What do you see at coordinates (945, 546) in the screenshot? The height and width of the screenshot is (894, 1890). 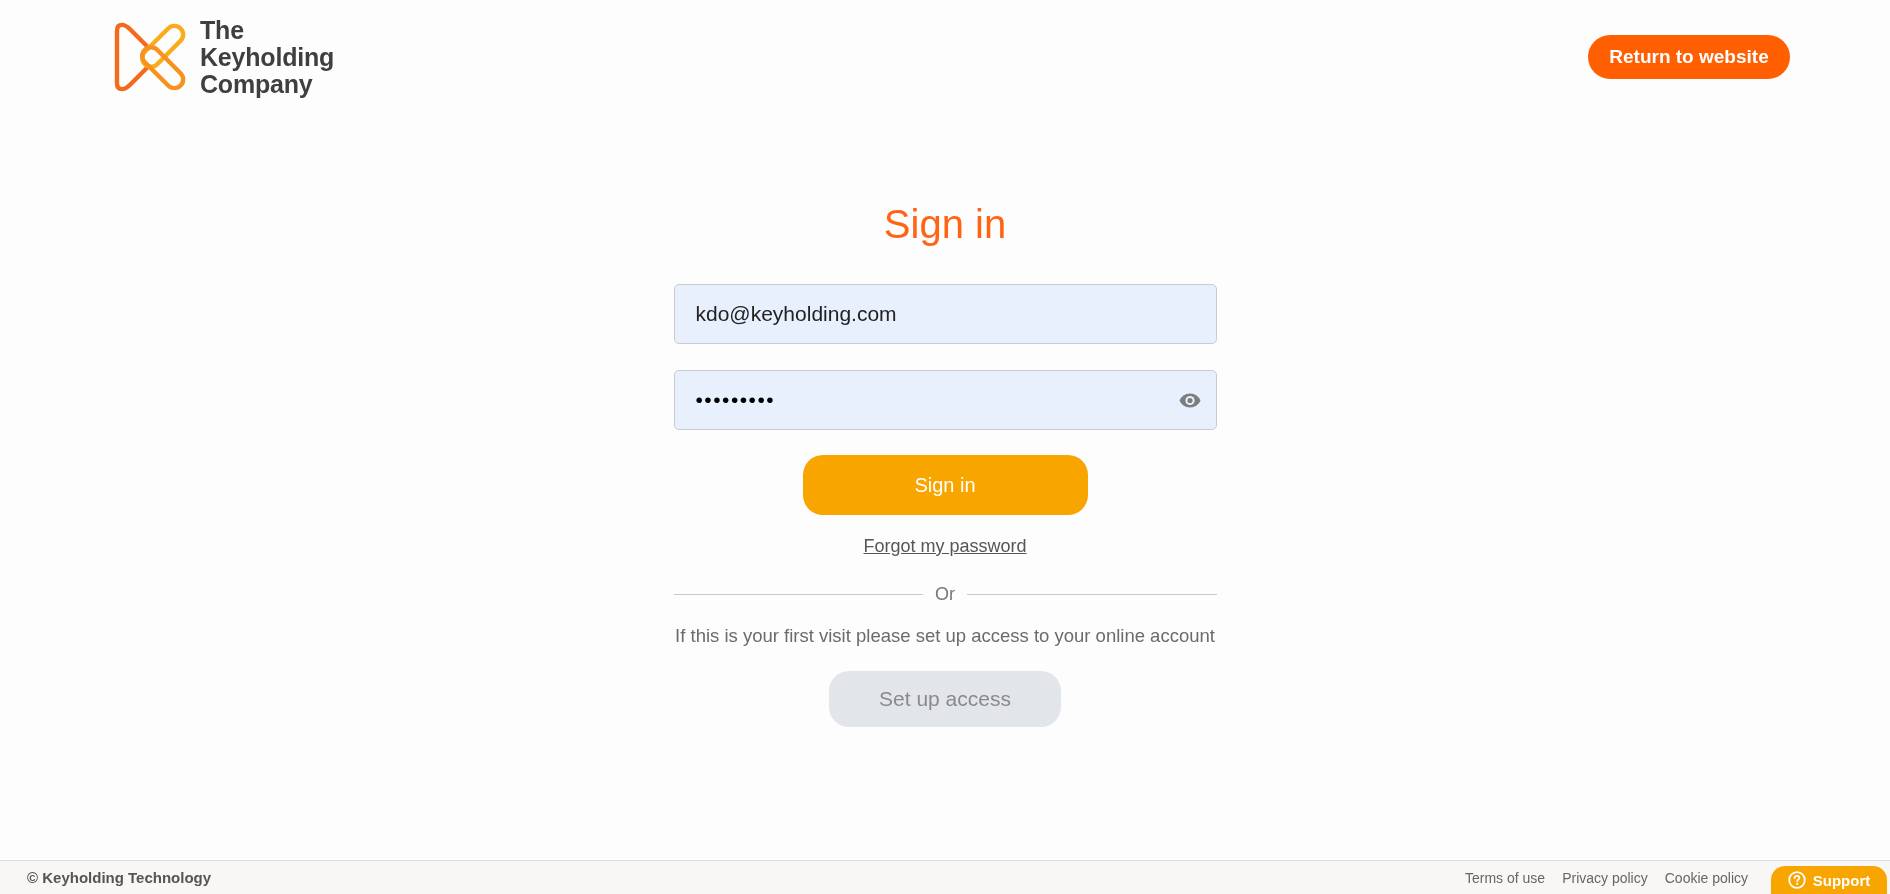 I see `forgot-password-link: Forgot my password` at bounding box center [945, 546].